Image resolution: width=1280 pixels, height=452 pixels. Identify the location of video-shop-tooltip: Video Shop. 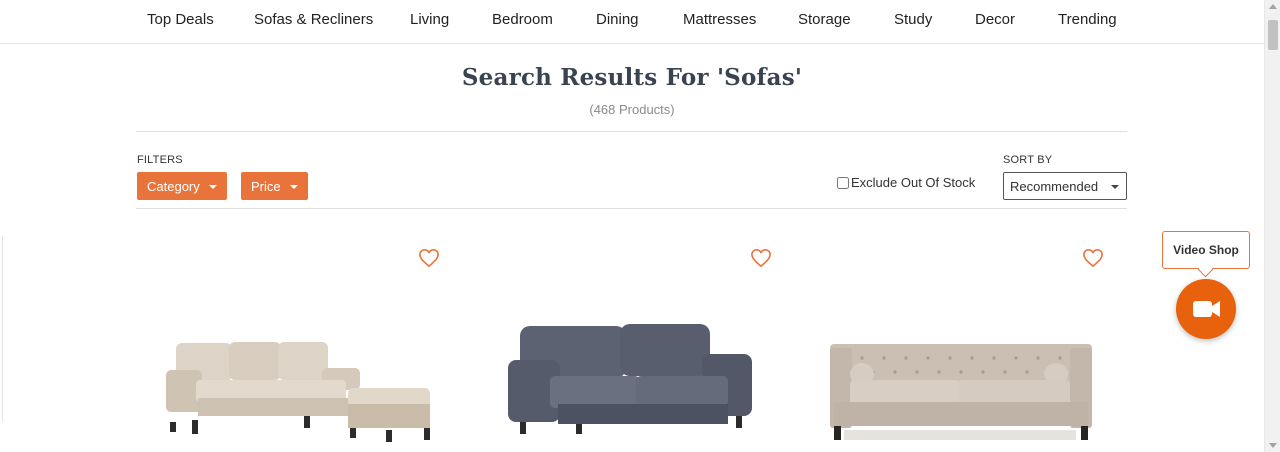
(1206, 250).